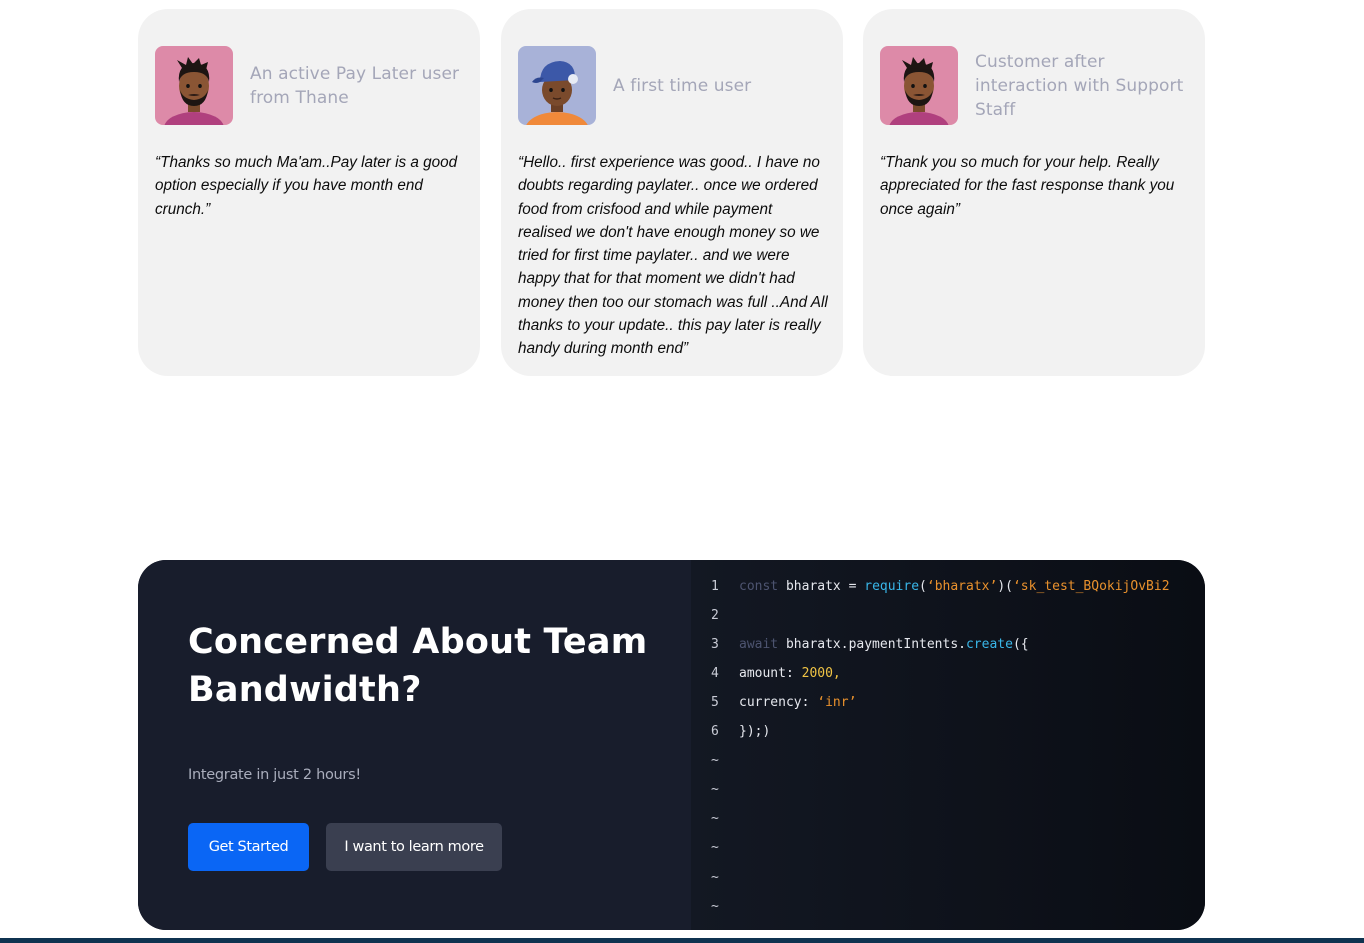 This screenshot has height=943, width=1364. I want to click on line-number: 6, so click(715, 731).